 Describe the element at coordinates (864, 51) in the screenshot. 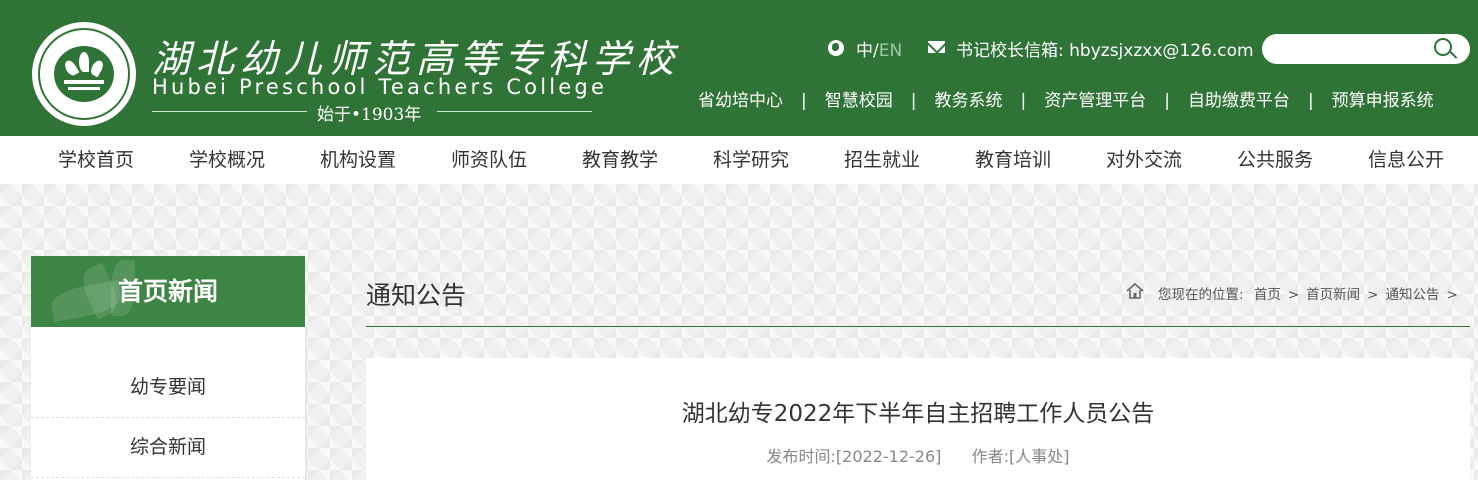

I see `lang-zh-link: 中` at that location.